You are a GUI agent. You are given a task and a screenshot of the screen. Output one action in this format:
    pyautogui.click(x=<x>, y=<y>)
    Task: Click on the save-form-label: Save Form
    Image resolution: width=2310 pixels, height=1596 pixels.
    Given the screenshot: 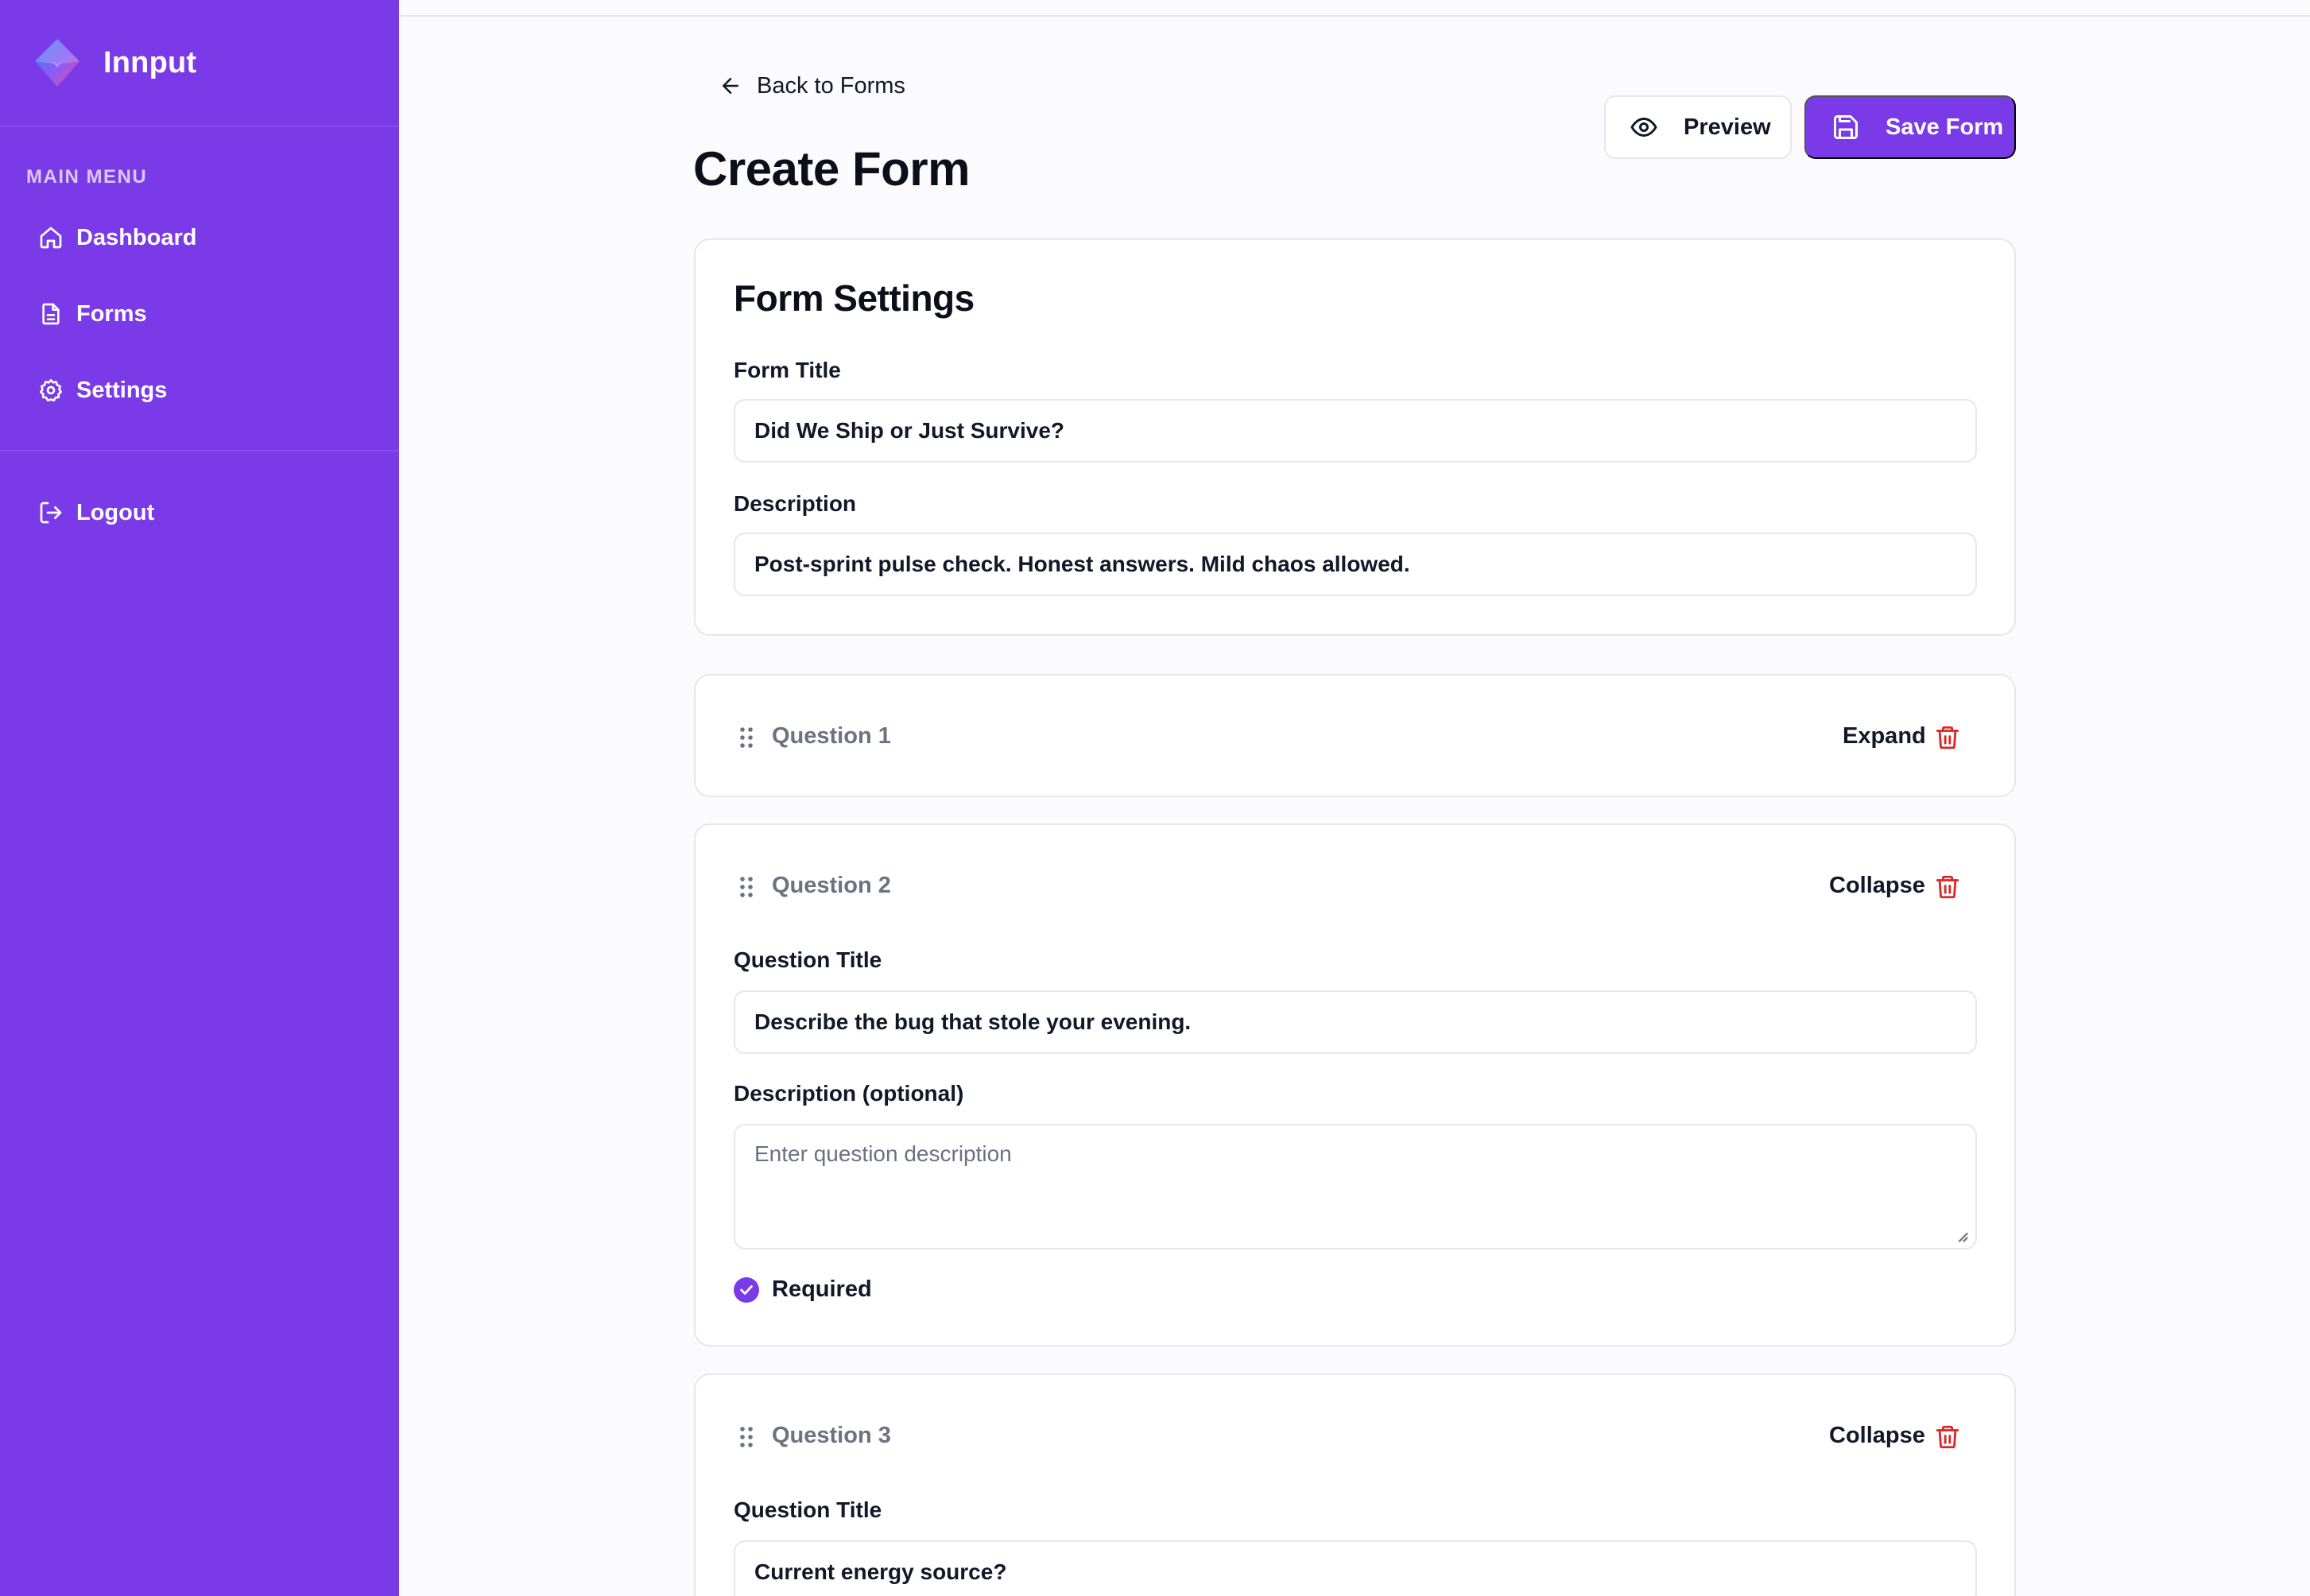 What is the action you would take?
    pyautogui.click(x=1945, y=127)
    